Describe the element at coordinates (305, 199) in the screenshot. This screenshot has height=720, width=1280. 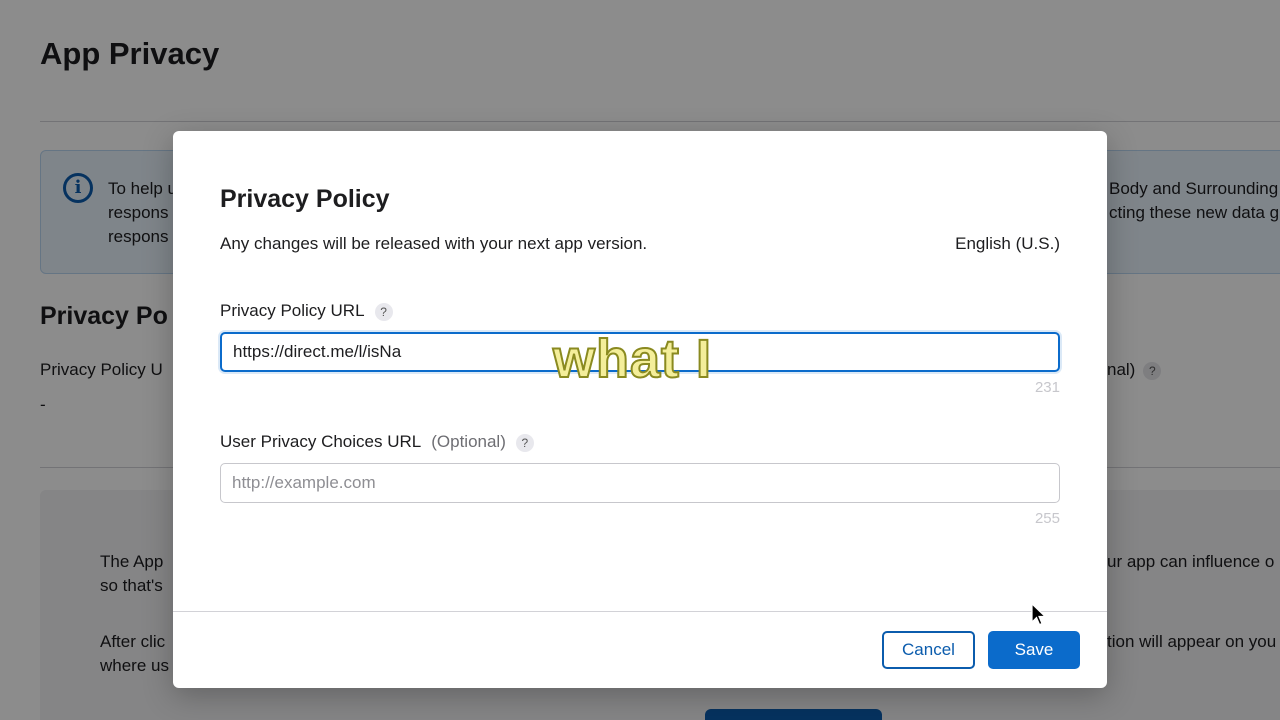
I see `dialog-title: Privacy Policy` at that location.